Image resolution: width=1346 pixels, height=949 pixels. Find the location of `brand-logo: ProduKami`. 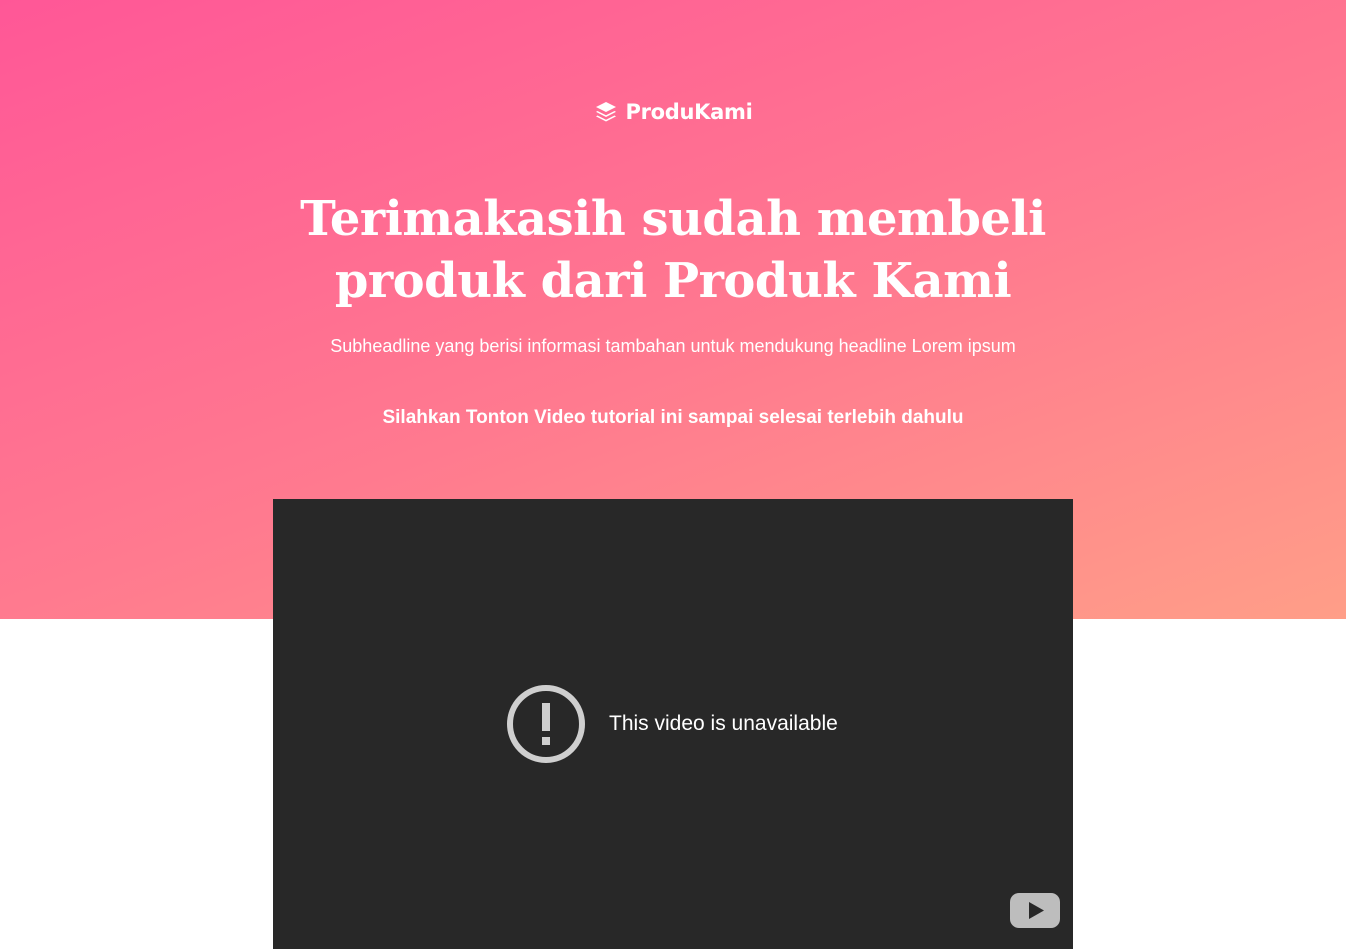

brand-logo: ProduKami is located at coordinates (673, 112).